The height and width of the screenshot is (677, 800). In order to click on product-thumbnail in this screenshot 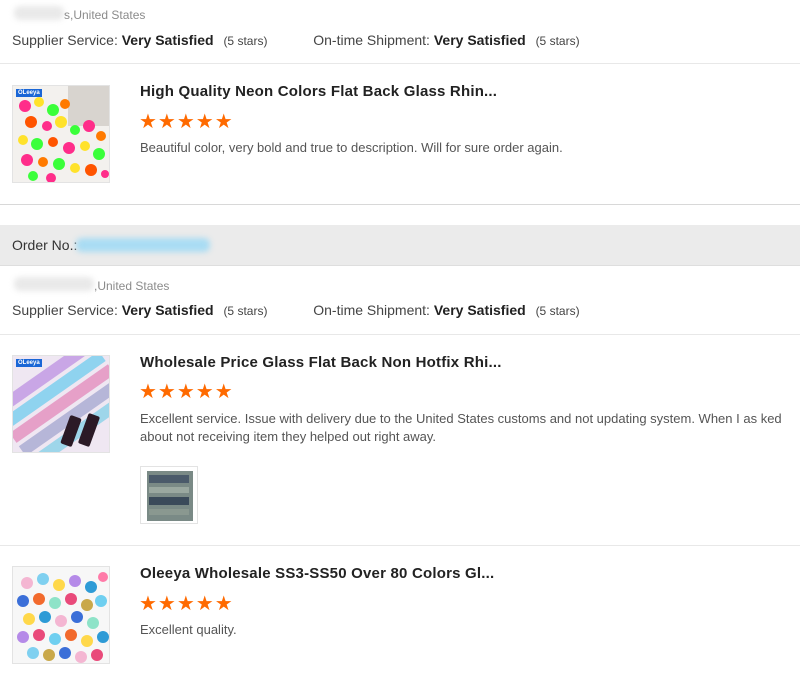, I will do `click(61, 615)`.